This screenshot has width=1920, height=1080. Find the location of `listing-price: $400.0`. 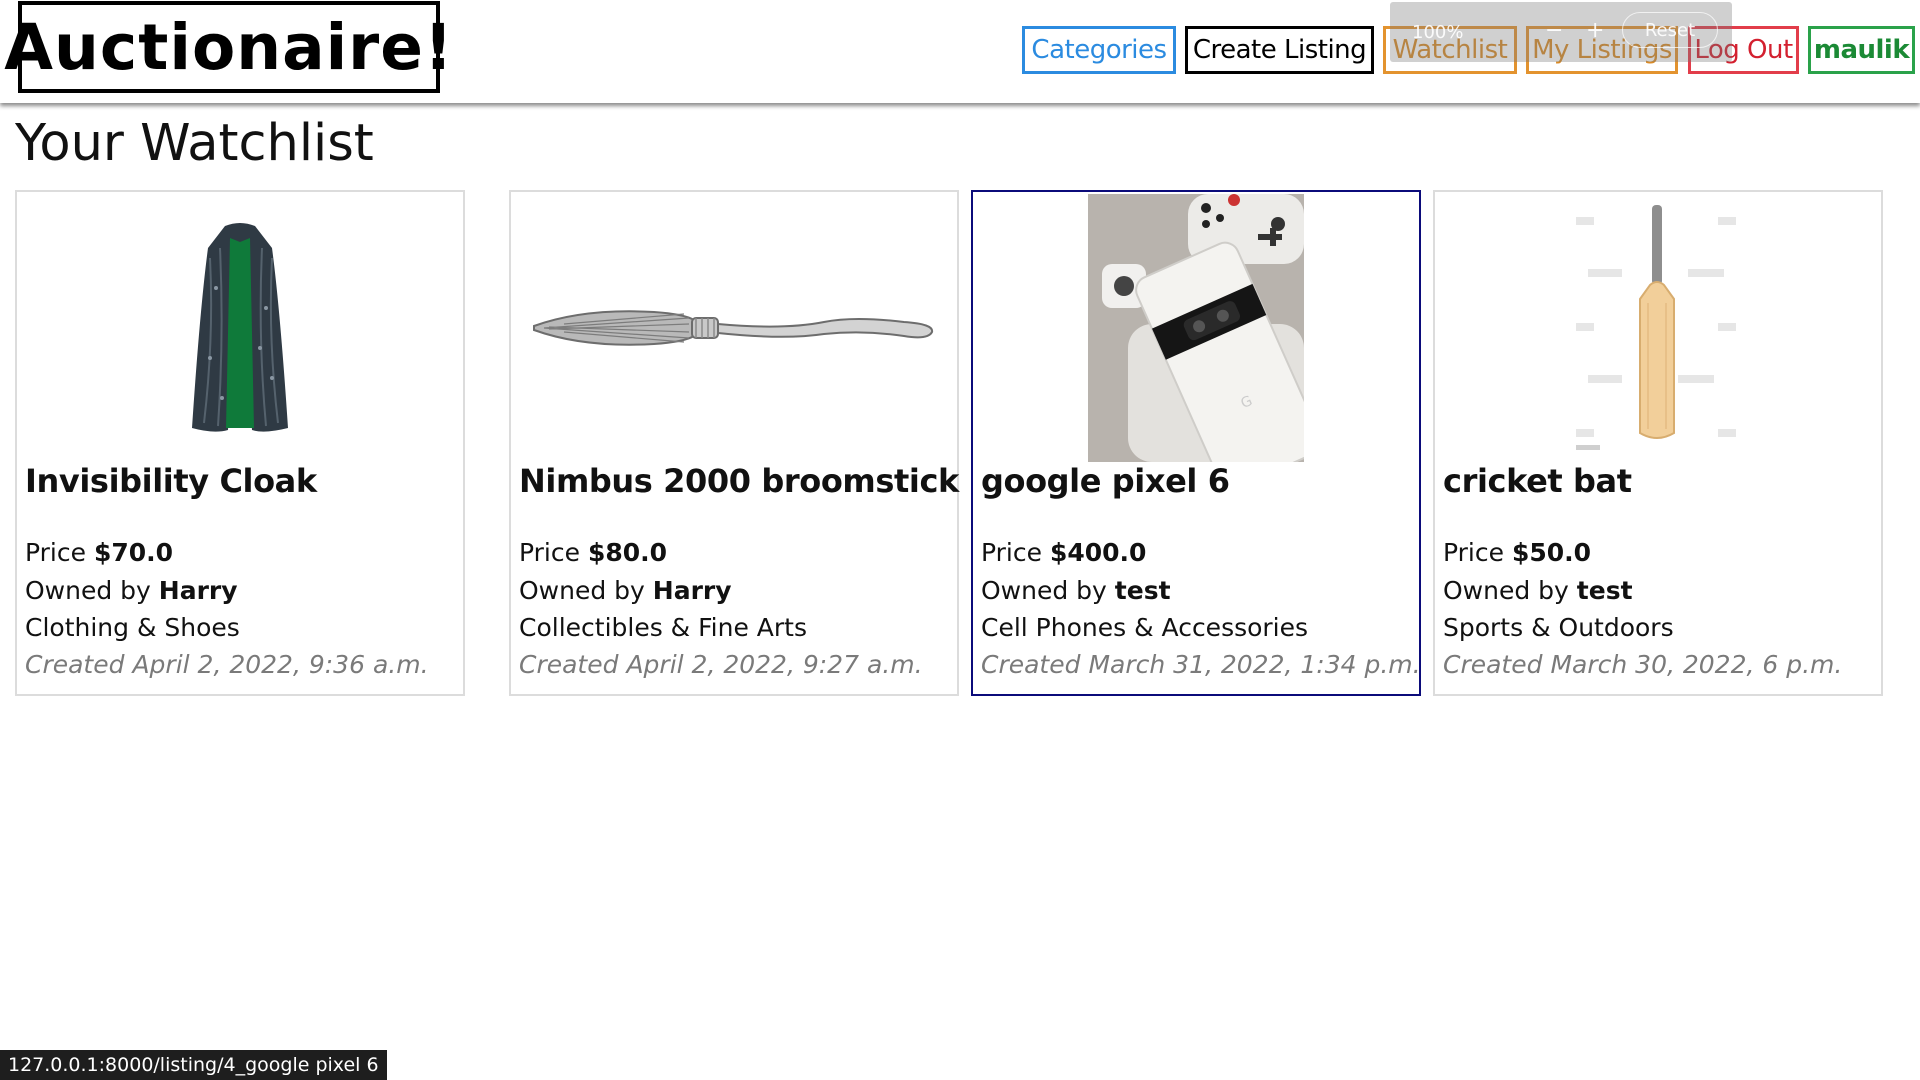

listing-price: $400.0 is located at coordinates (1098, 552).